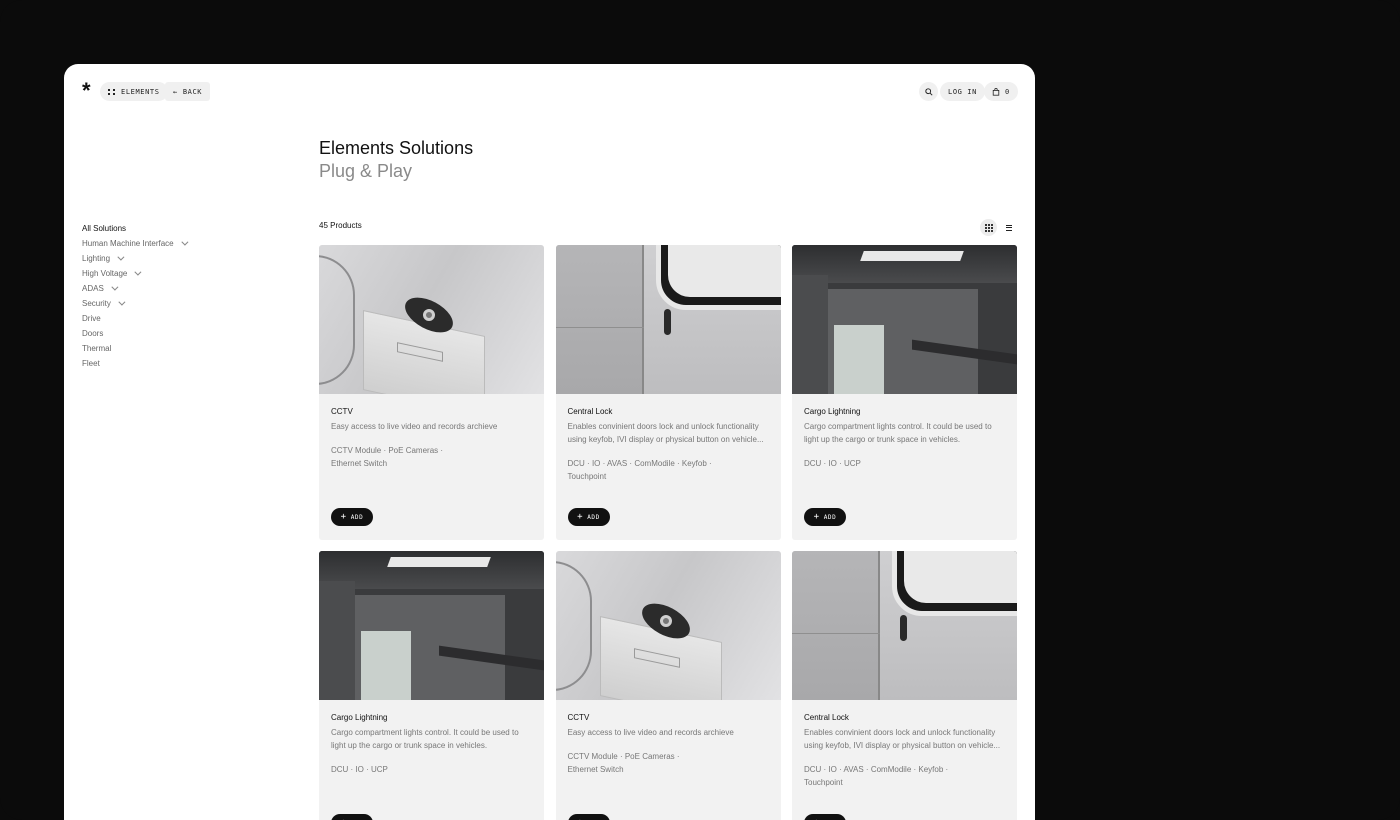 The width and height of the screenshot is (1400, 820). I want to click on sidebar-item-label: High Voltage, so click(105, 273).